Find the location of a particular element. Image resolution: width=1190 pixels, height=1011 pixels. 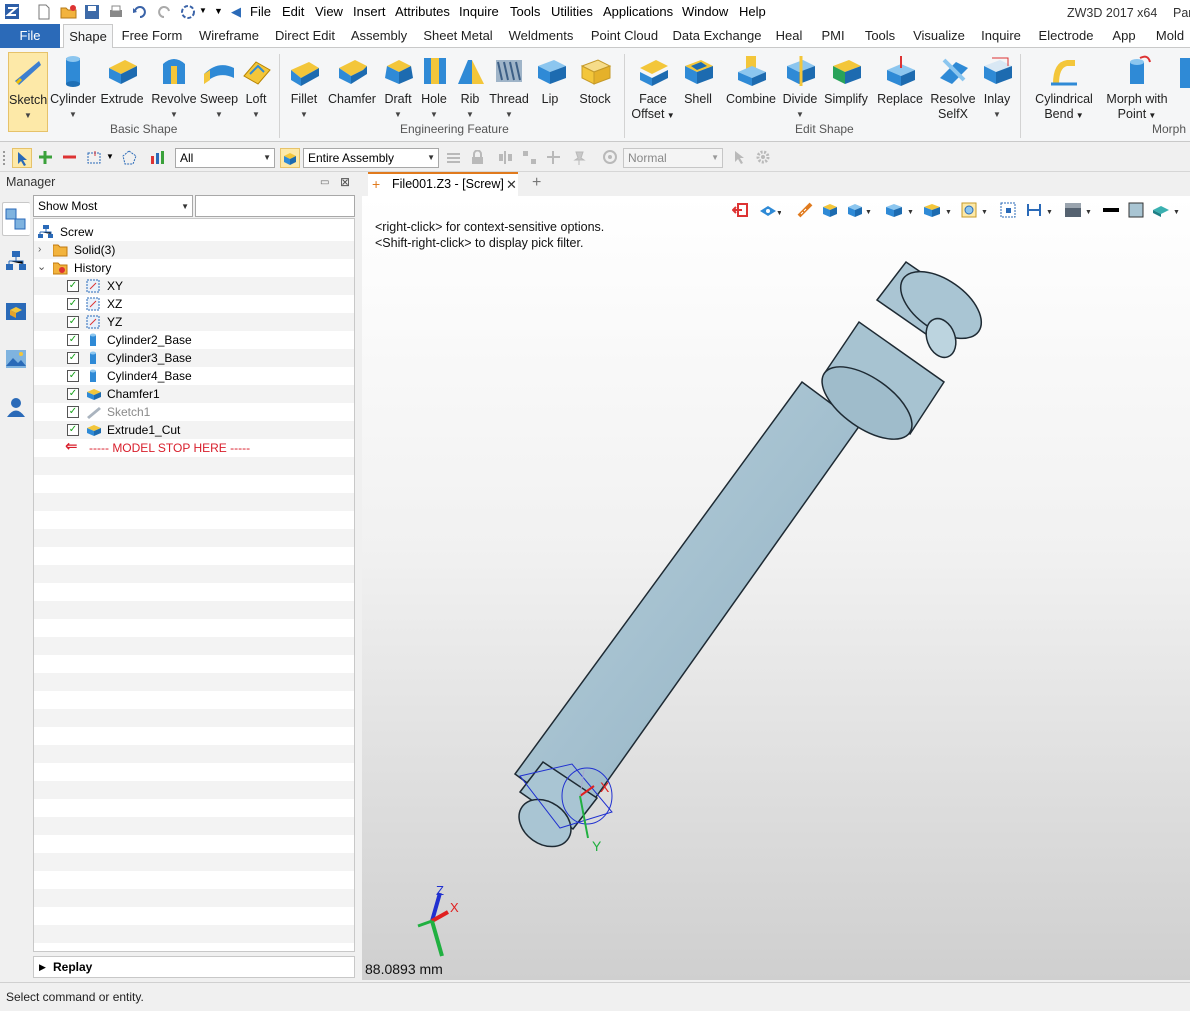

tab-tools: Tools is located at coordinates (880, 36).